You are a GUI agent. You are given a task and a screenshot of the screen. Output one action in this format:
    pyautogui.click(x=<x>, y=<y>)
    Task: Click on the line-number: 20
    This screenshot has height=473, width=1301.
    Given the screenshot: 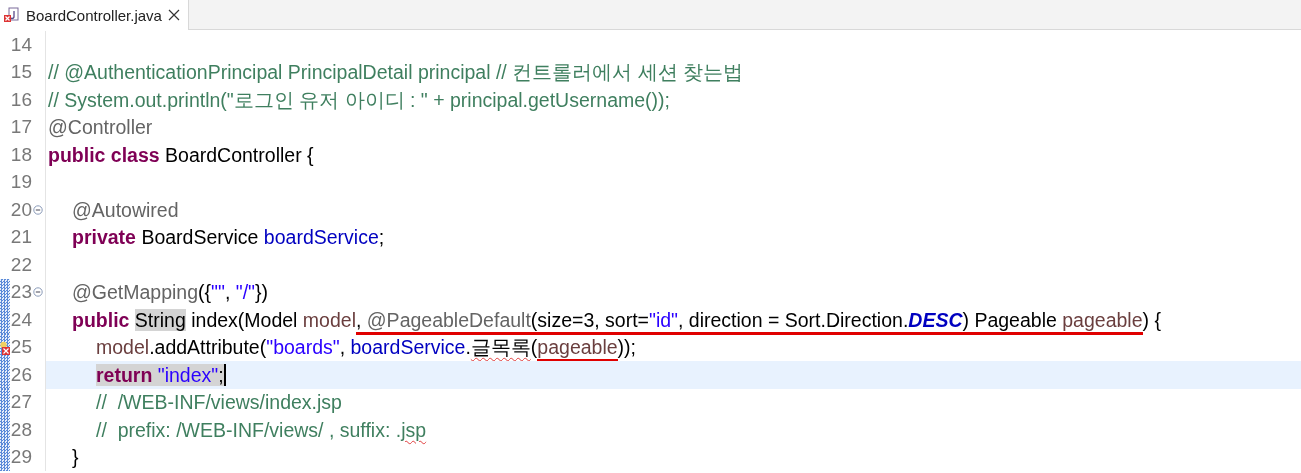 What is the action you would take?
    pyautogui.click(x=21, y=209)
    